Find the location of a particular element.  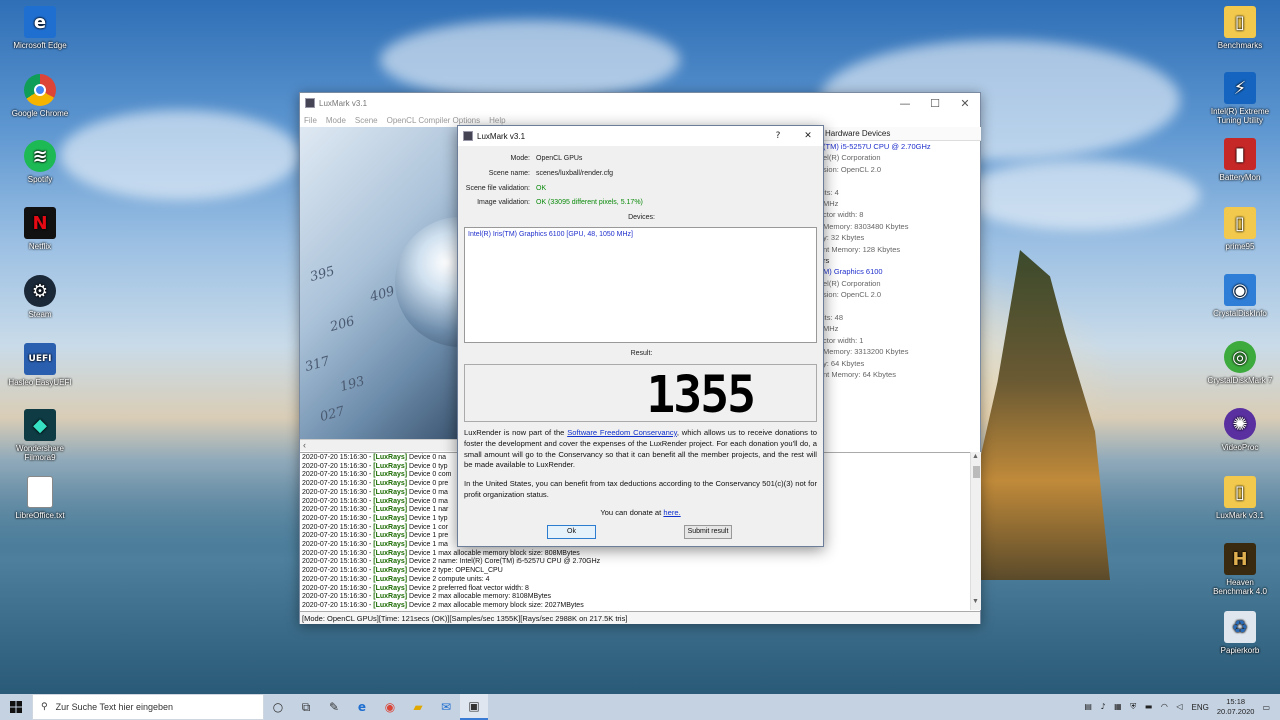

notification-icon: ▭ is located at coordinates (1266, 707).